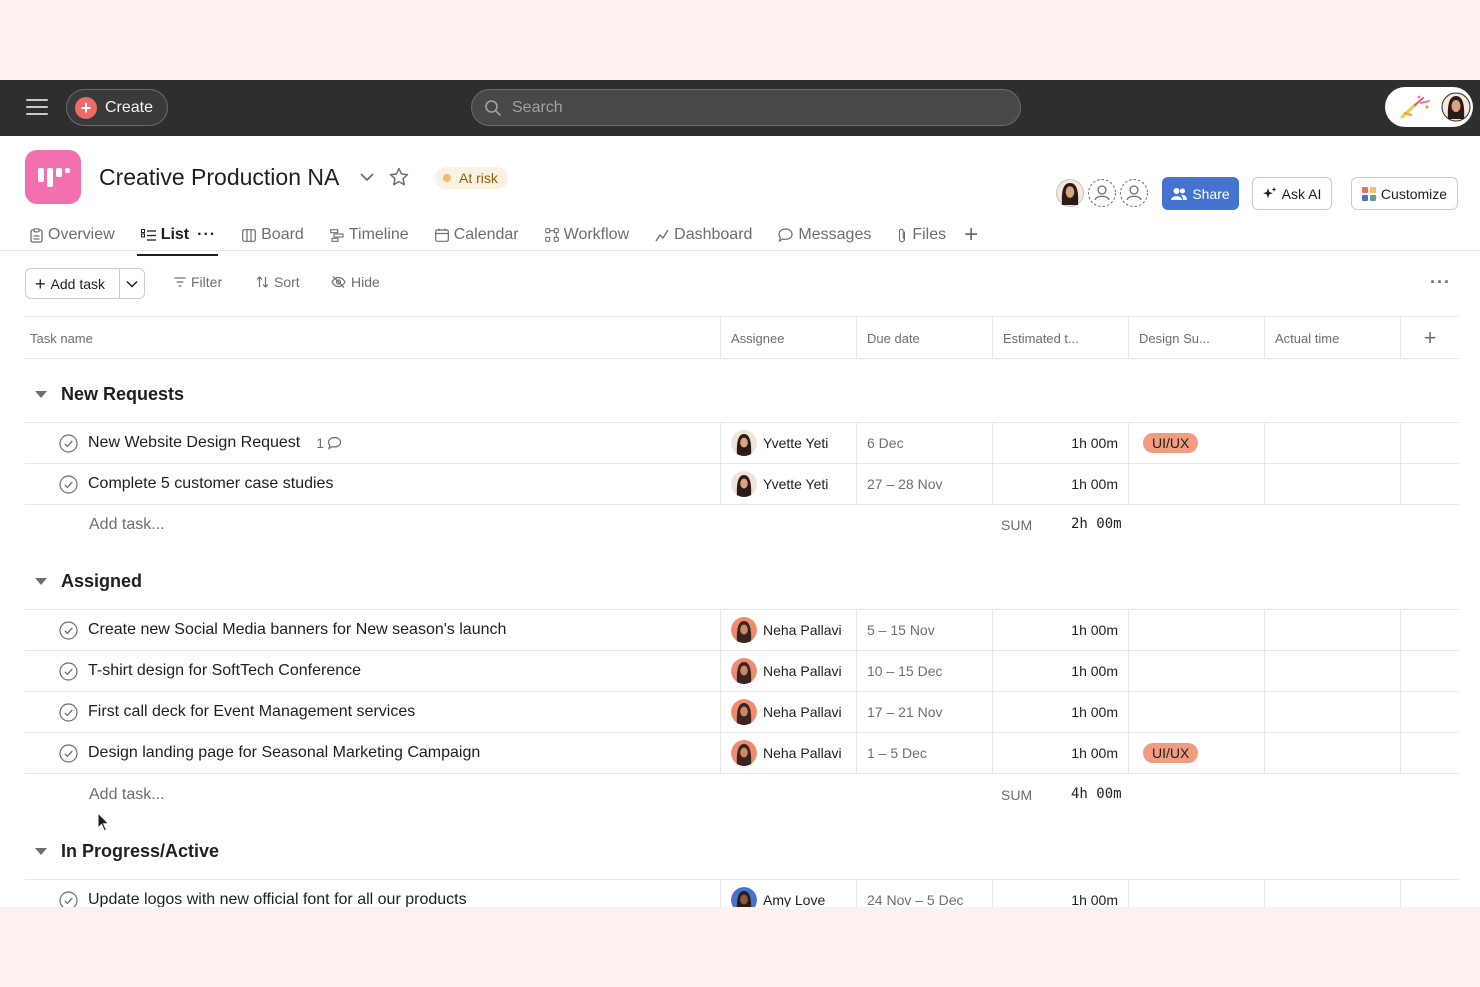 Image resolution: width=1480 pixels, height=987 pixels. What do you see at coordinates (198, 282) in the screenshot?
I see `filter-button: Filter` at bounding box center [198, 282].